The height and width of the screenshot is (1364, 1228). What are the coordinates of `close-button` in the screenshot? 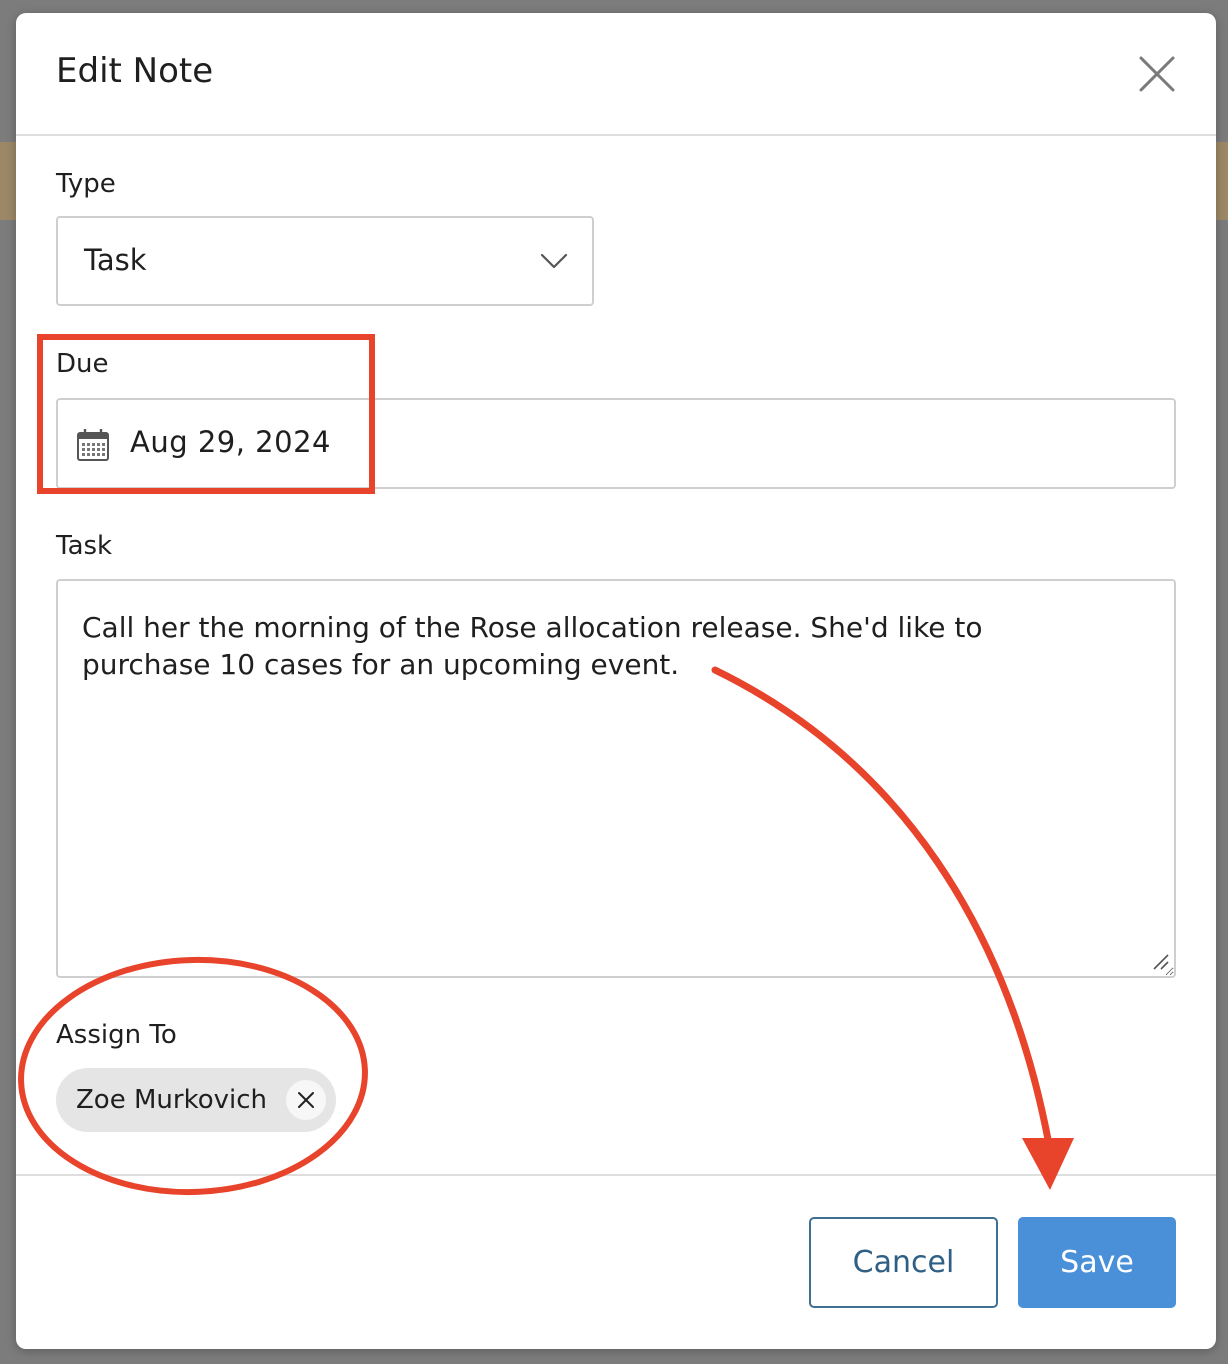 It's located at (1157, 74).